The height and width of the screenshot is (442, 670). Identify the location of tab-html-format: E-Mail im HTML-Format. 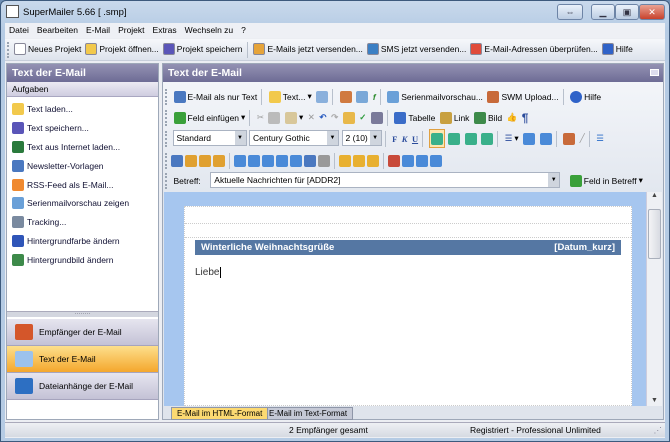
(220, 413).